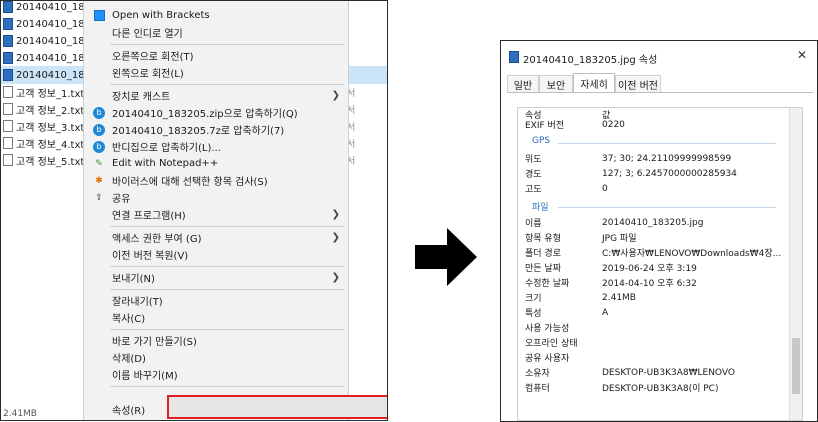 This screenshot has height=422, width=818. What do you see at coordinates (802, 55) in the screenshot?
I see `close-icon: ✕` at bounding box center [802, 55].